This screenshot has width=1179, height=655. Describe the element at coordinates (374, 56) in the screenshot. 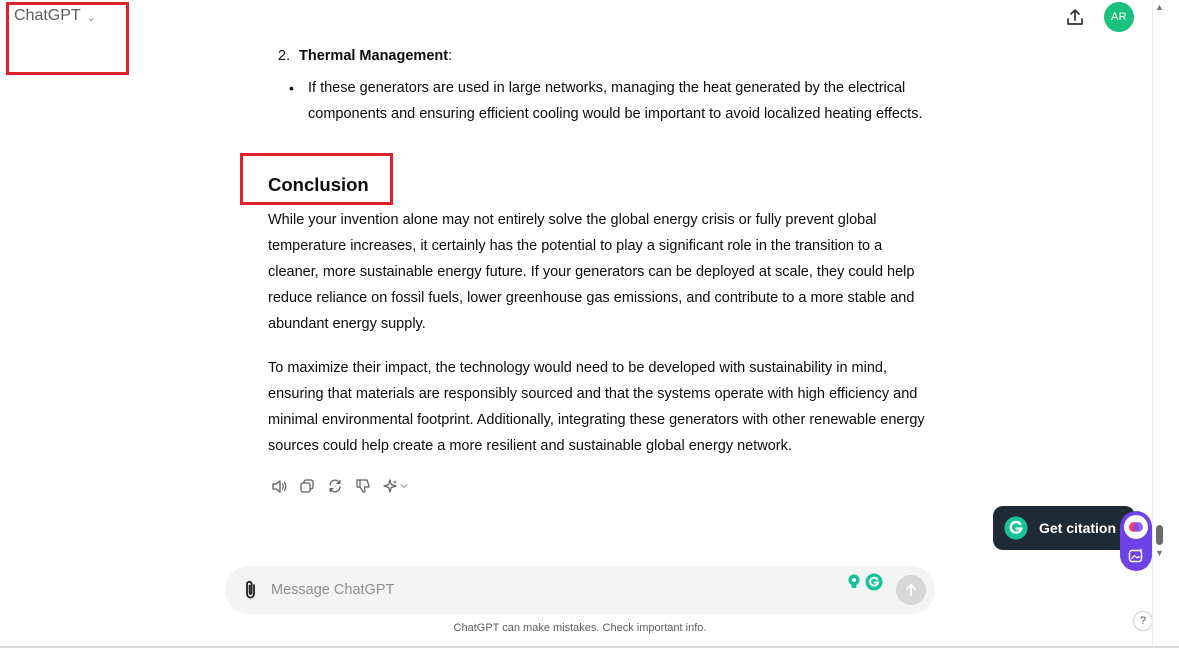

I see `list-item-title: Thermal Management` at that location.